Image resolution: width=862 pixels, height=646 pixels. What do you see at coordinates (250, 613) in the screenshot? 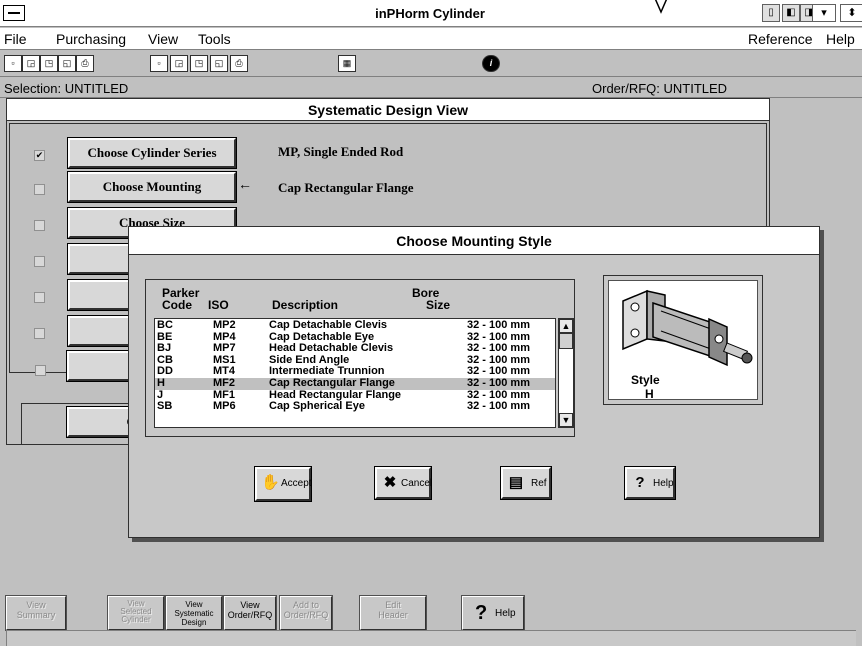
I see `view-order-rfq-button: View Order/RFQ` at bounding box center [250, 613].